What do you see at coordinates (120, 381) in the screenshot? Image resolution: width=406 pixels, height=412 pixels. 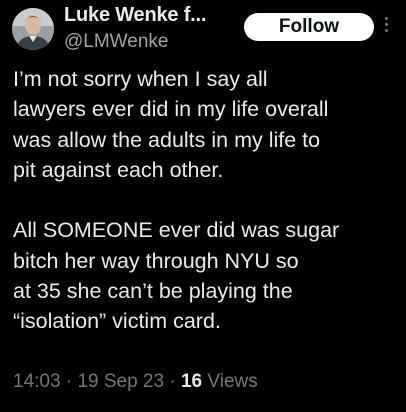 I see `tweet-date: 19 Sep 23` at bounding box center [120, 381].